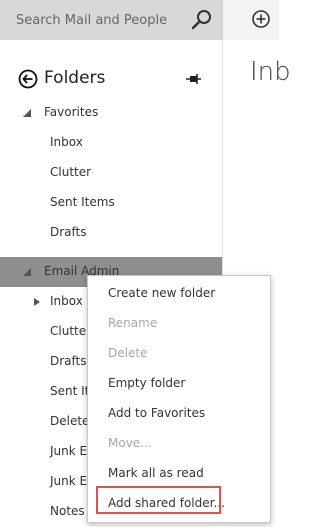 The image size is (320, 527). Describe the element at coordinates (179, 323) in the screenshot. I see `menu-item-rename: Rename` at that location.